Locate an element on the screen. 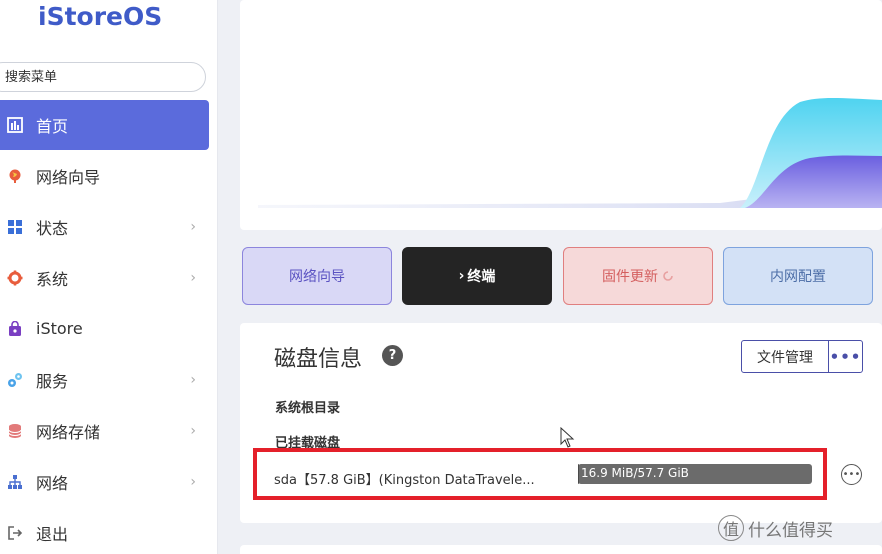  sidebar-item-system: 系统 › is located at coordinates (109, 277).